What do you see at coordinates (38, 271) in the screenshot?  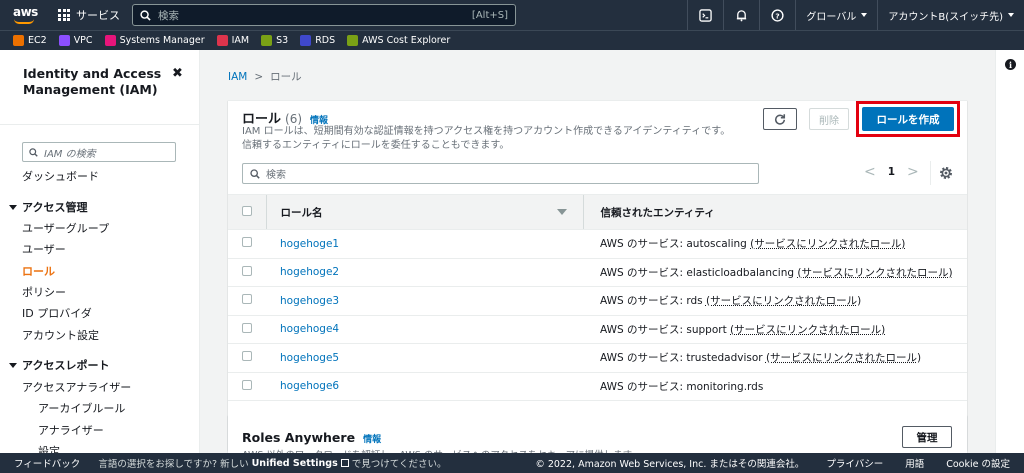 I see `sidebar-item-roles: ロール` at bounding box center [38, 271].